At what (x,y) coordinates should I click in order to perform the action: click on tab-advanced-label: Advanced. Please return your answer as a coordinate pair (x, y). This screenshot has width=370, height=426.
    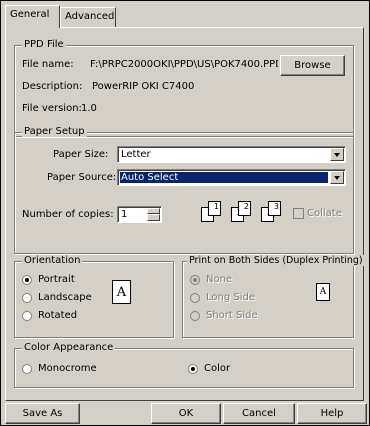
    Looking at the image, I should click on (90, 16).